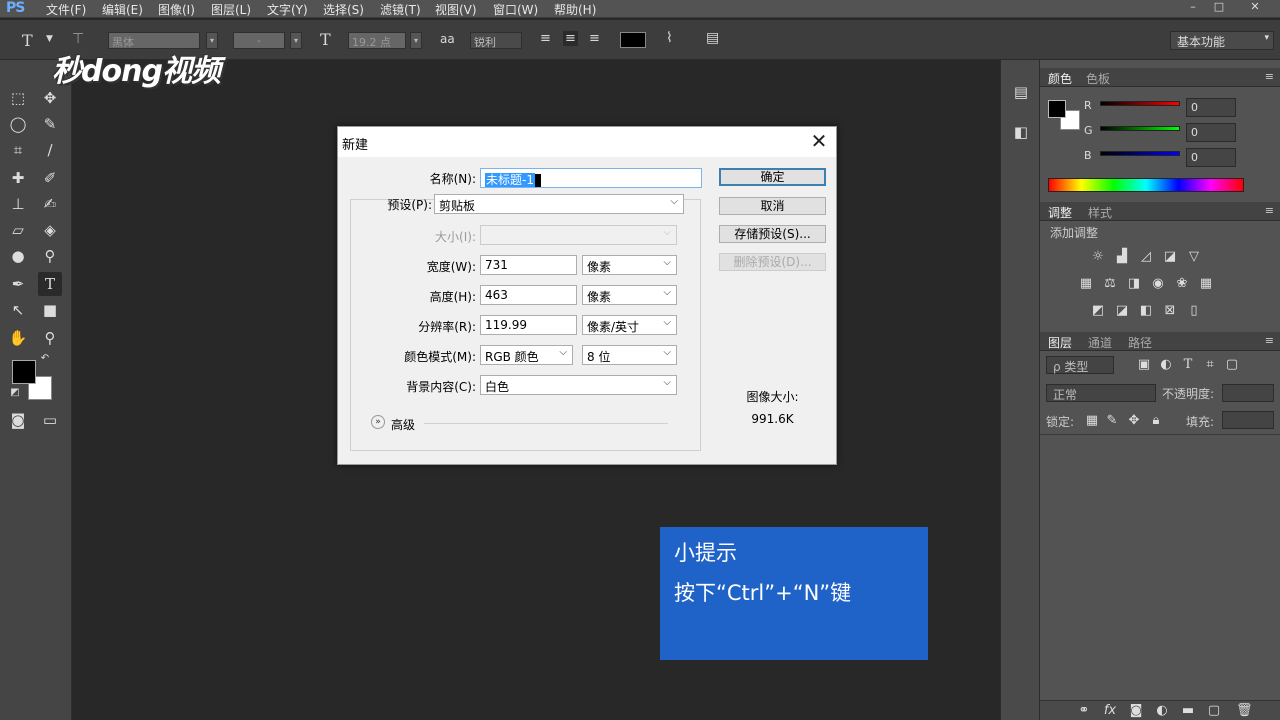 Image resolution: width=1280 pixels, height=720 pixels. Describe the element at coordinates (176, 9) in the screenshot. I see `menu-image: 图像(I)` at that location.